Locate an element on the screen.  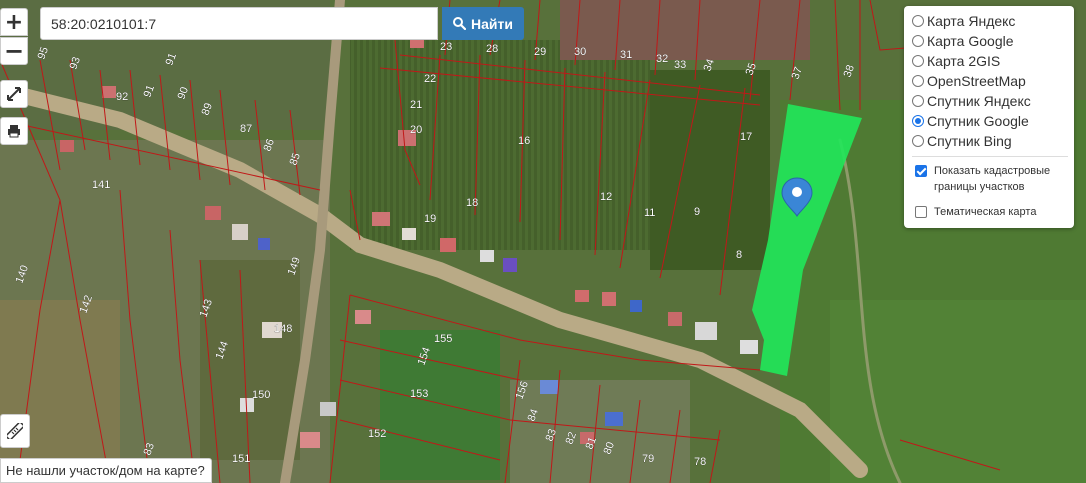
printer-icon is located at coordinates (14, 131).